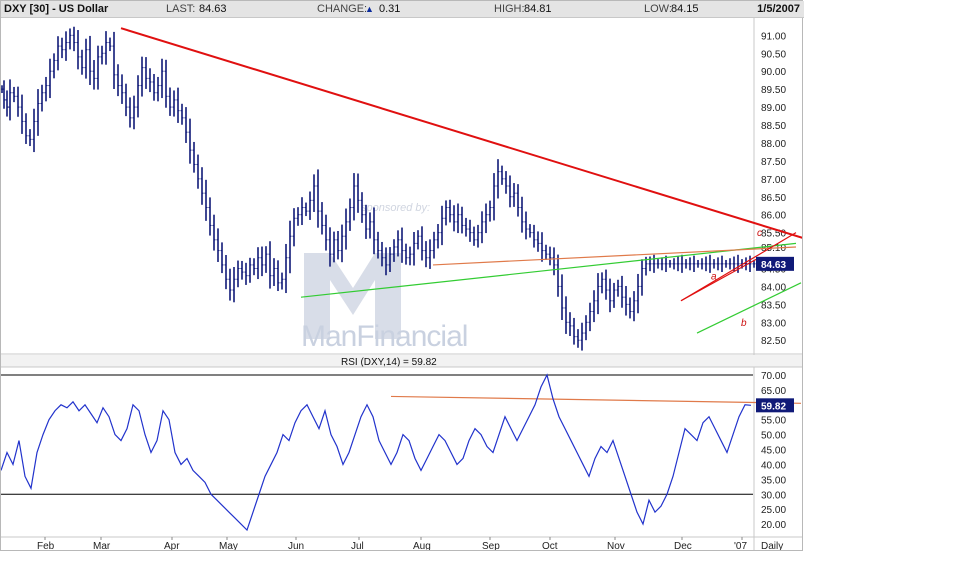  I want to click on month-label: Jul, so click(357, 545).